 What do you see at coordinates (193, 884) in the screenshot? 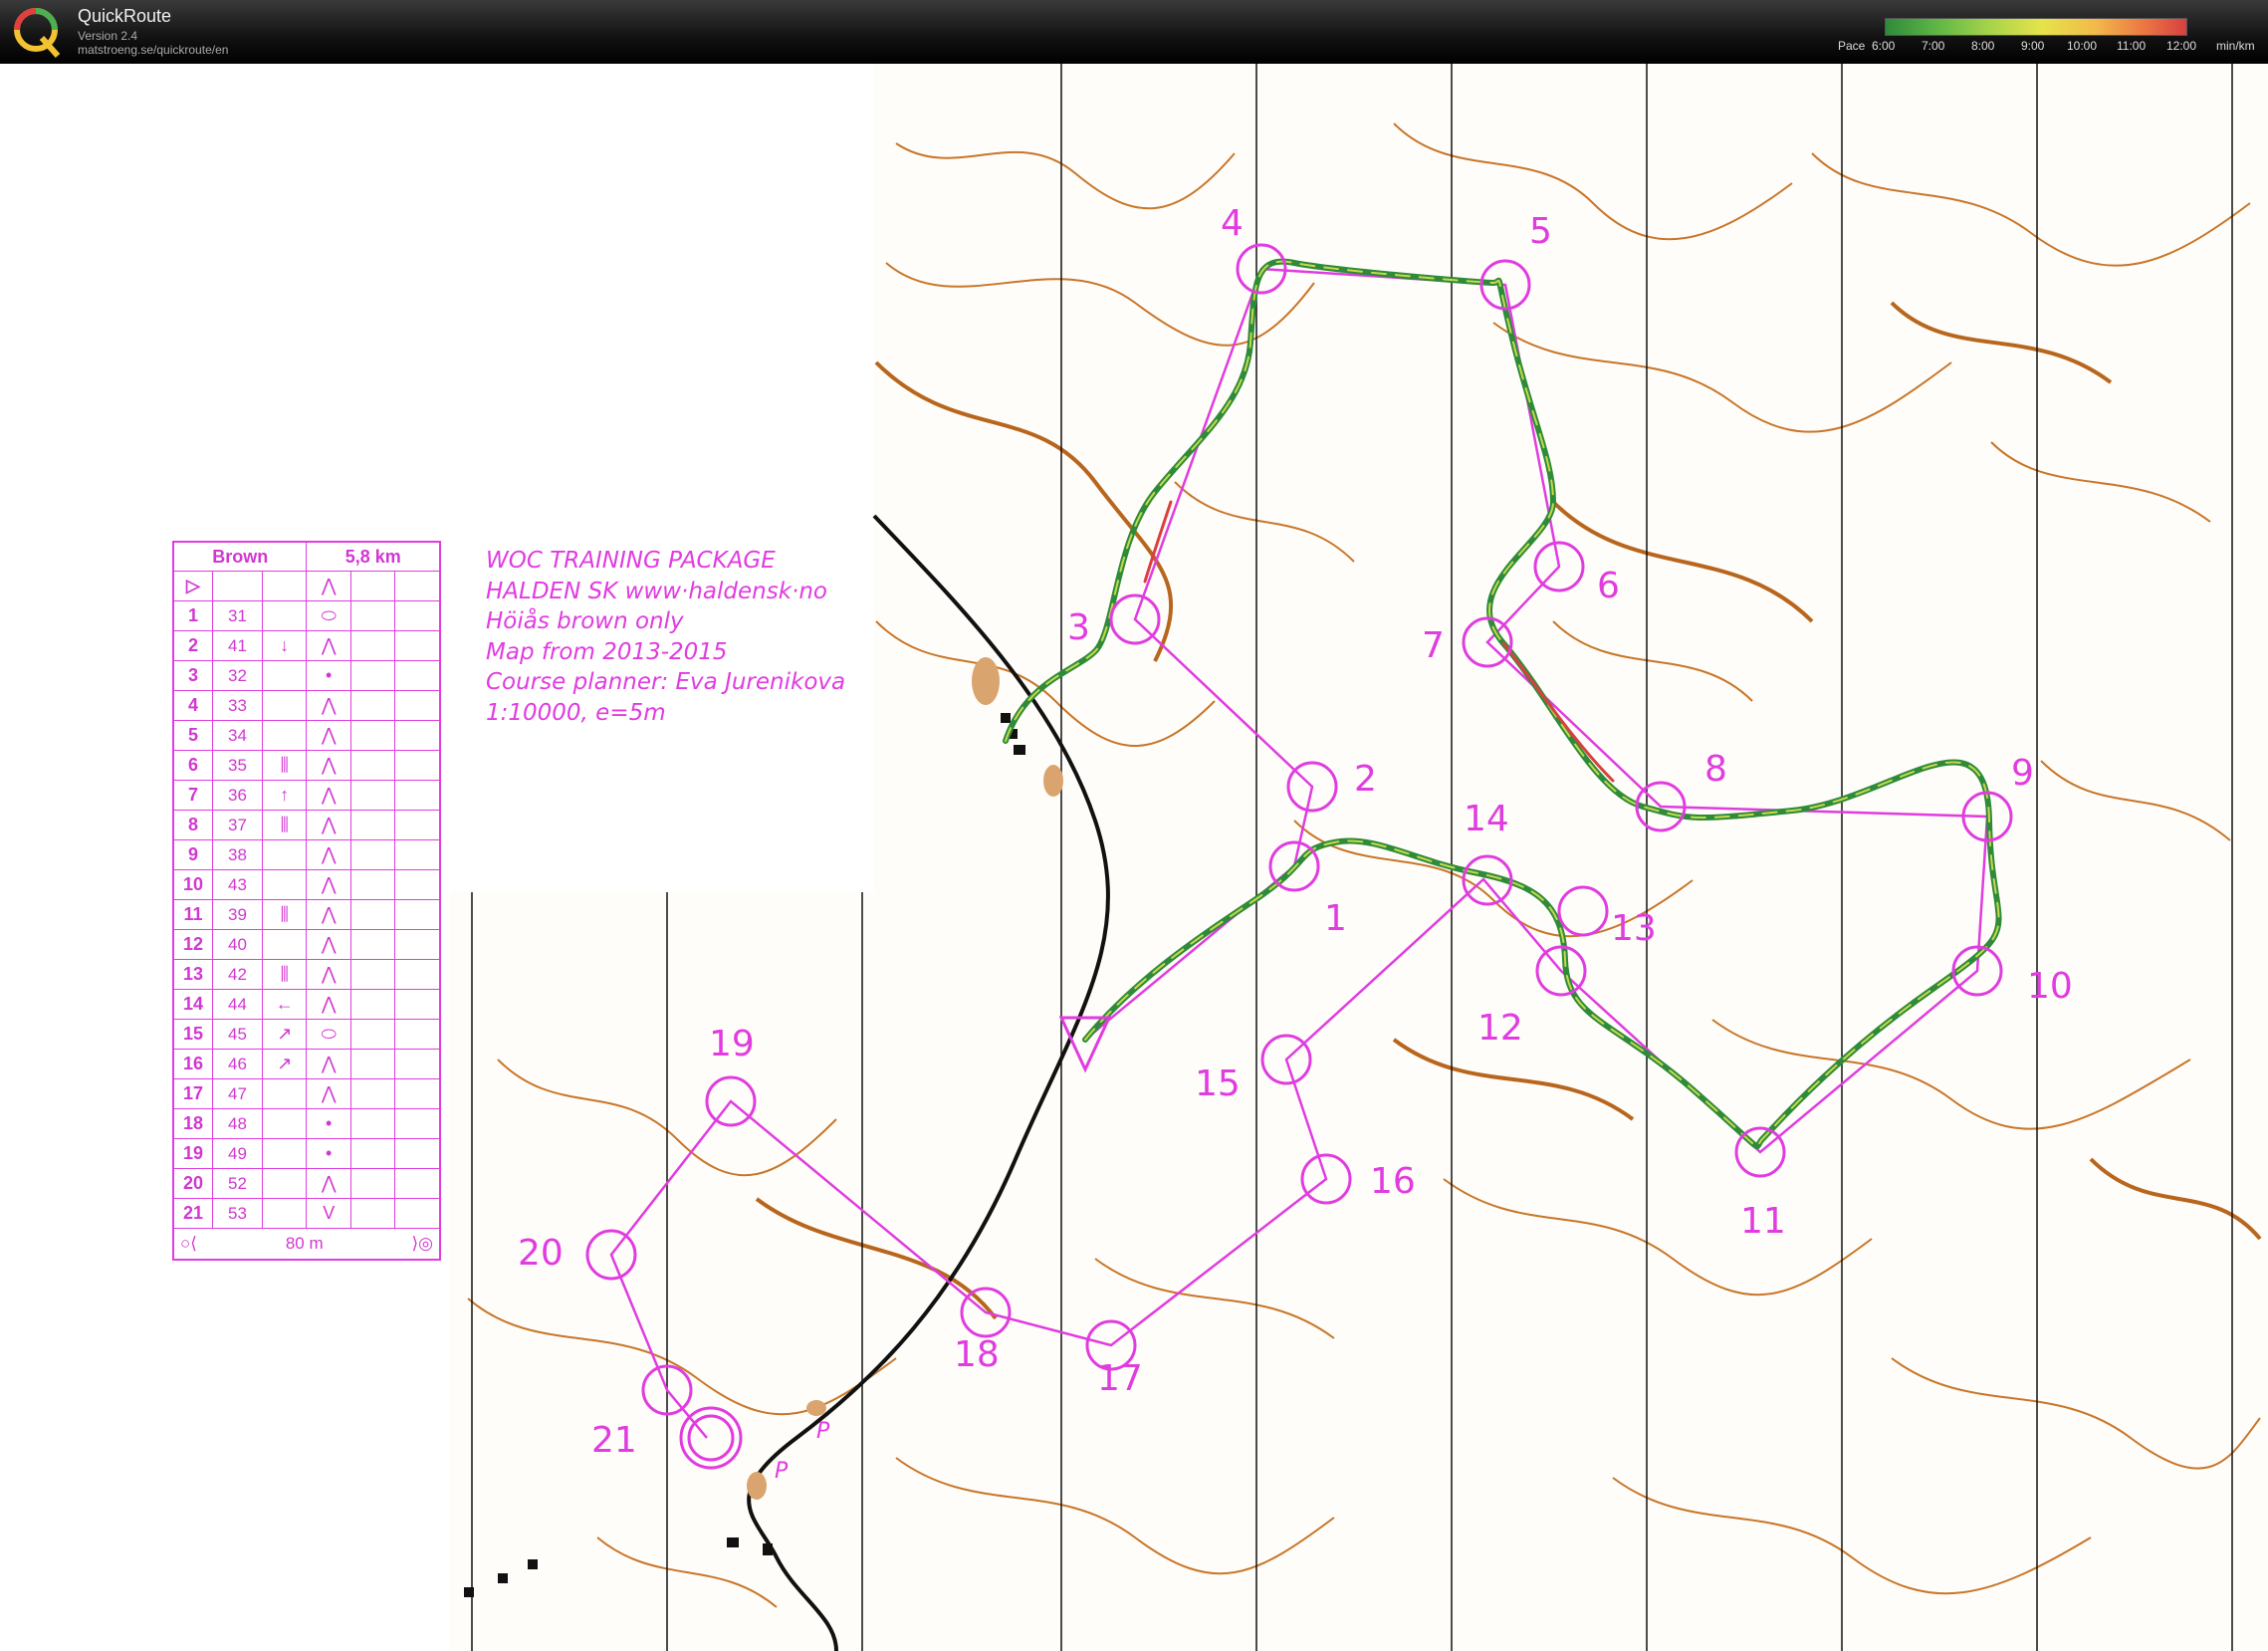
I see `control-number: 10` at bounding box center [193, 884].